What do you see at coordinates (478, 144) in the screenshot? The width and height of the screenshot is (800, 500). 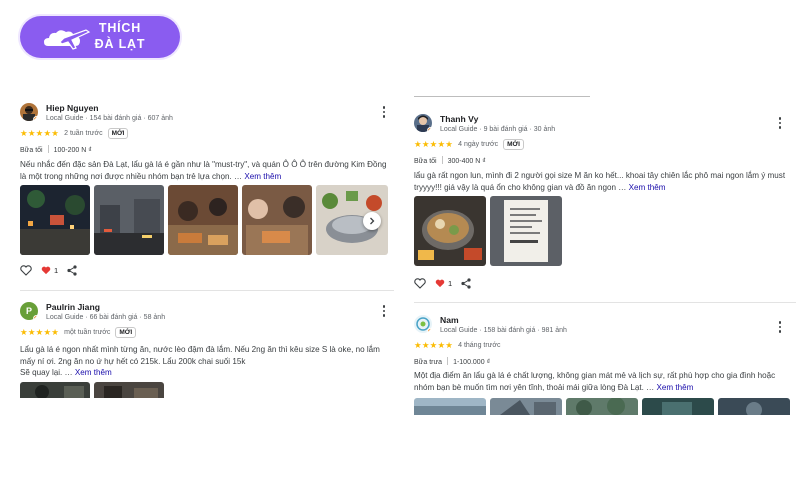 I see `review-time: 4 ngày trước` at bounding box center [478, 144].